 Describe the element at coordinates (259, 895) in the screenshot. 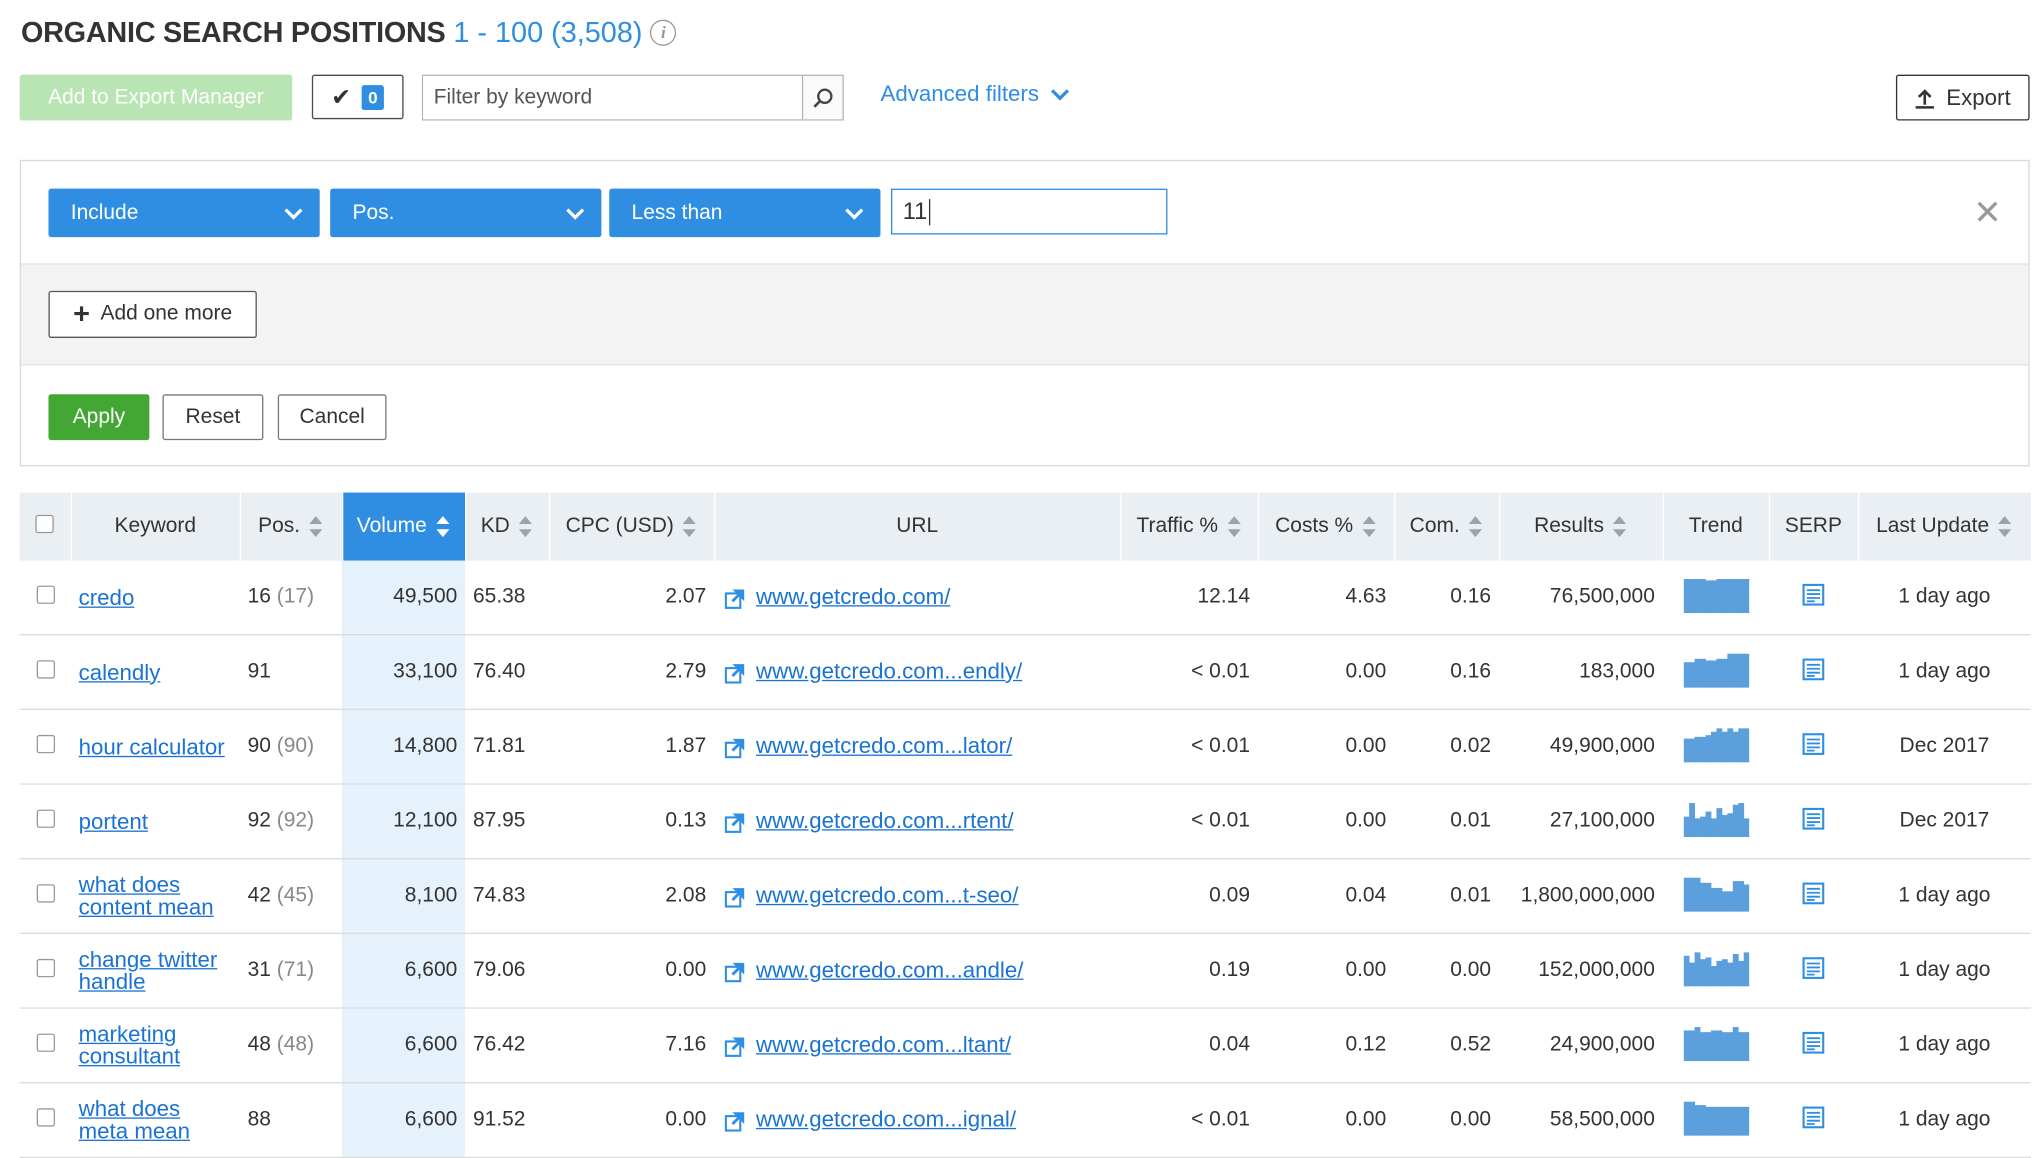

I see `position-value: 42` at that location.